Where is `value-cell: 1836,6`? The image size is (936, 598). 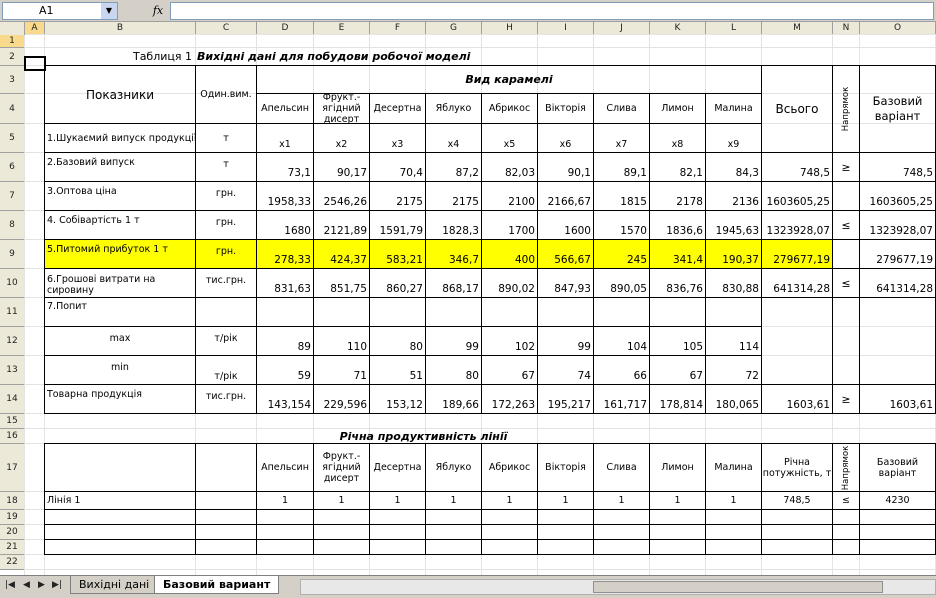 value-cell: 1836,6 is located at coordinates (677, 225).